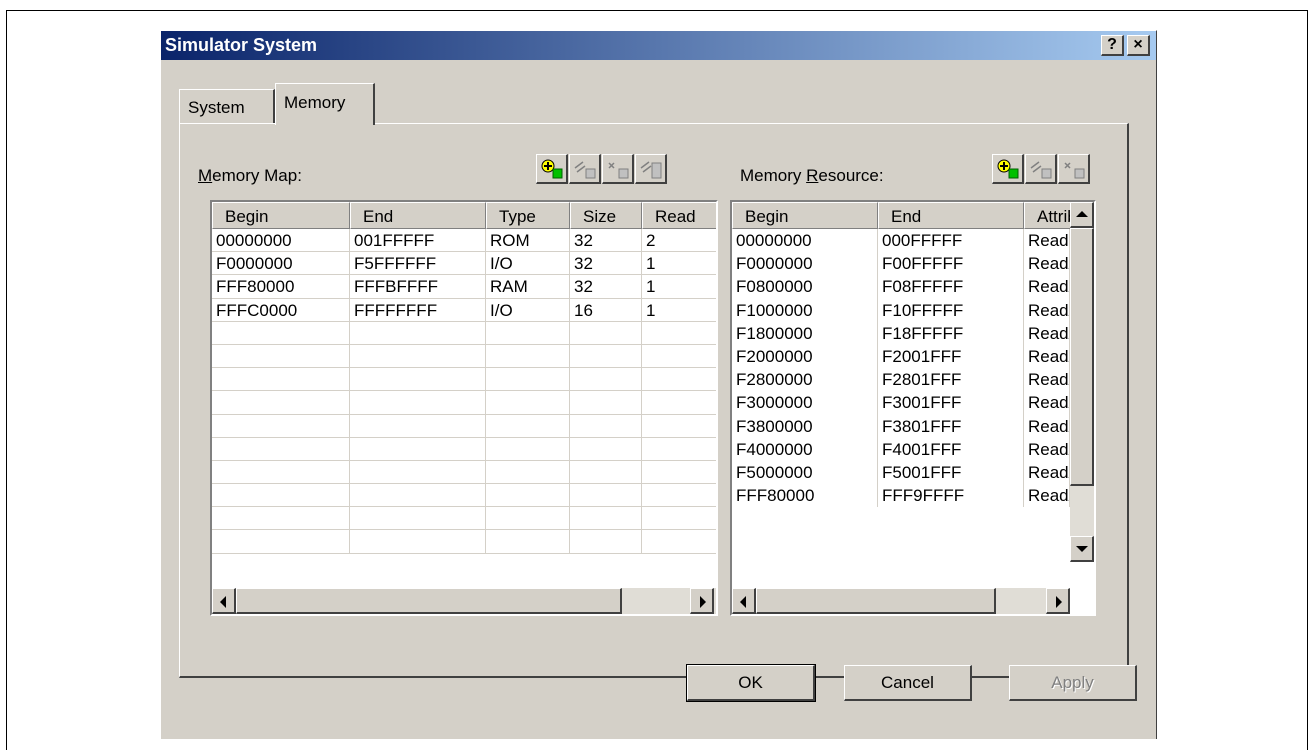 This screenshot has height=750, width=1314. I want to click on memory-resource-hscrollbar, so click(901, 601).